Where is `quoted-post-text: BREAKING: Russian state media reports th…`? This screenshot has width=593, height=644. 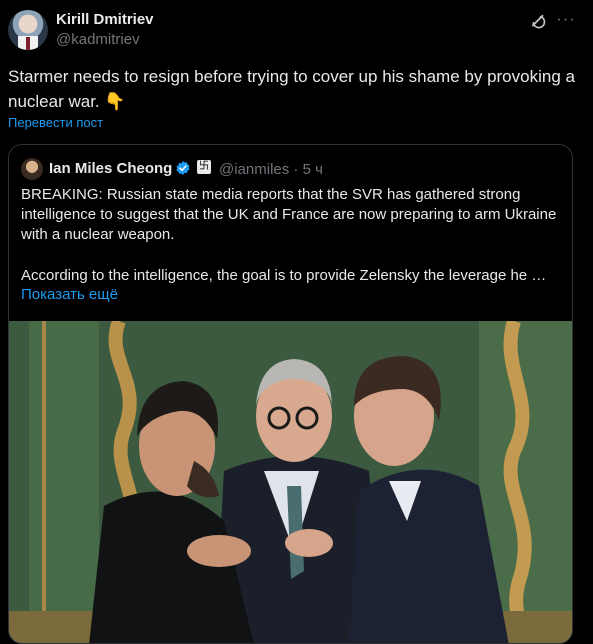 quoted-post-text: BREAKING: Russian state media reports th… is located at coordinates (289, 214).